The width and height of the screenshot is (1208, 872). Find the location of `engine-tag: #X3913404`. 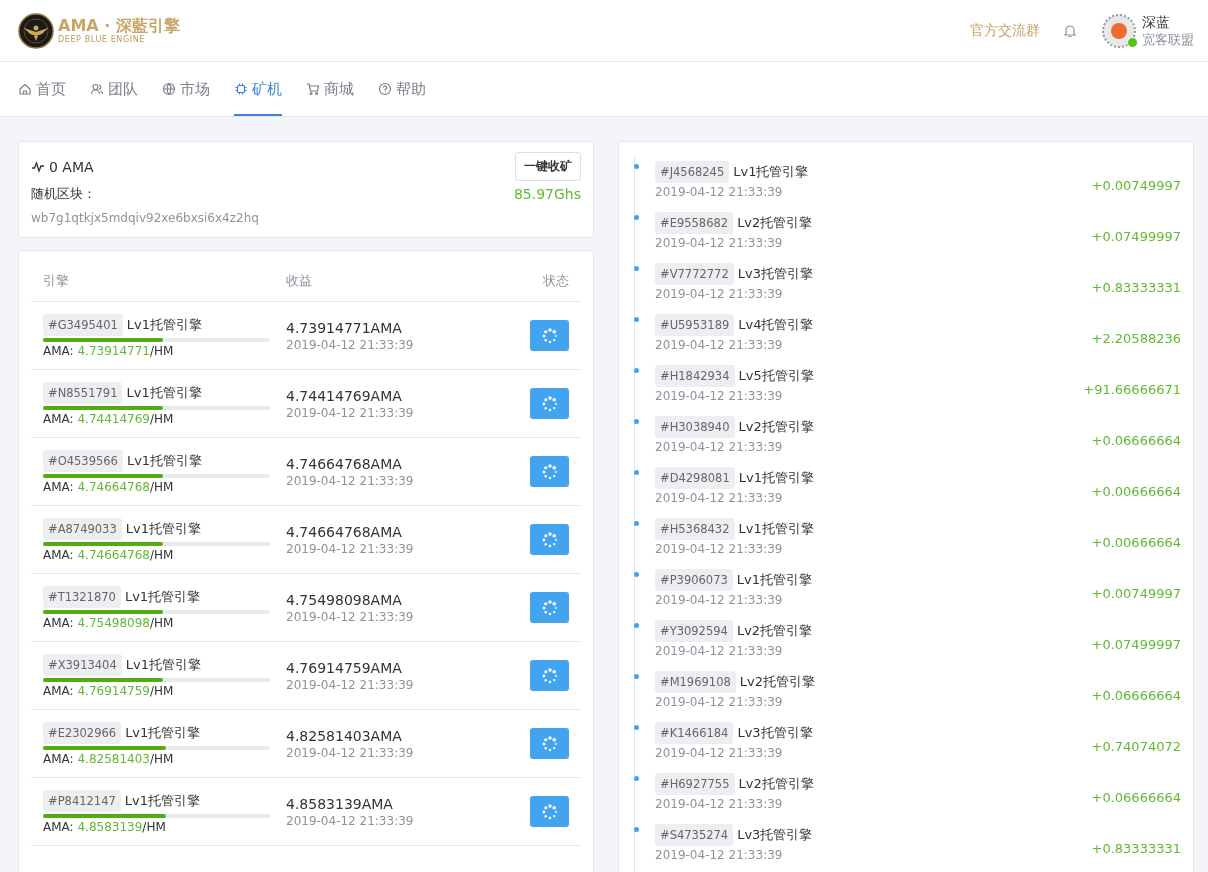

engine-tag: #X3913404 is located at coordinates (82, 664).